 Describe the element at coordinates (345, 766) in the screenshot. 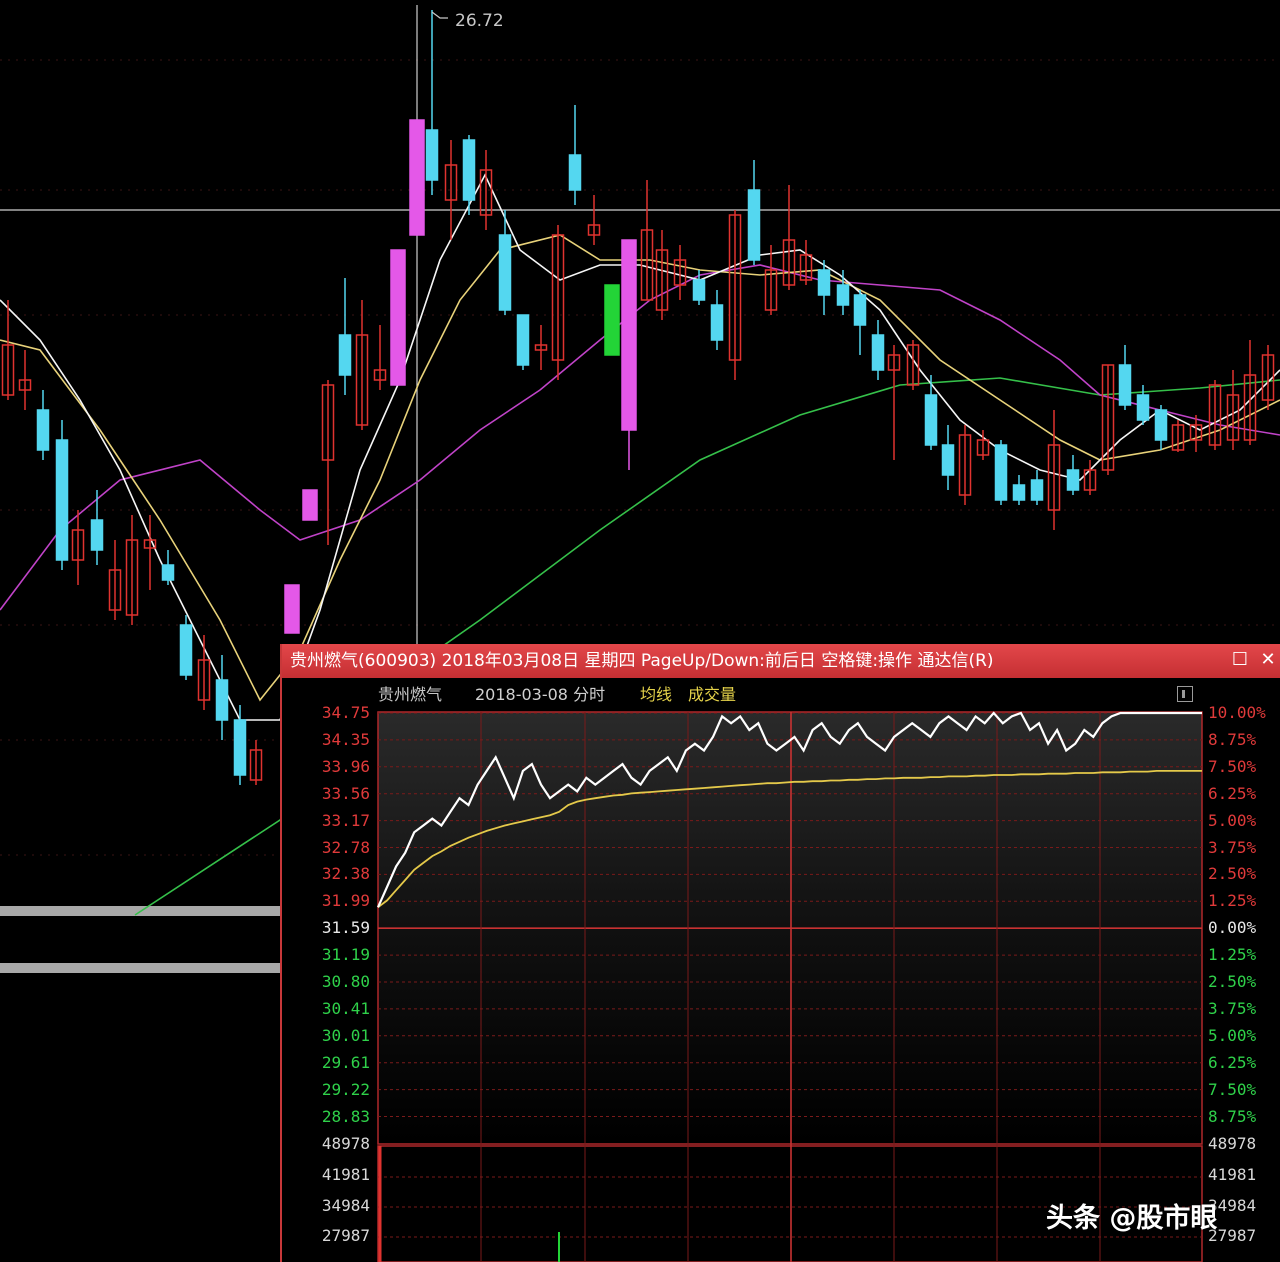

I see `price-axis-label: 33.96` at that location.